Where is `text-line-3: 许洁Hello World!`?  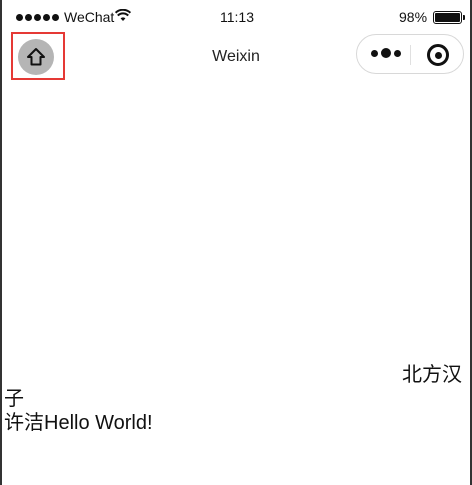
text-line-3: 许洁Hello World! is located at coordinates (78, 423).